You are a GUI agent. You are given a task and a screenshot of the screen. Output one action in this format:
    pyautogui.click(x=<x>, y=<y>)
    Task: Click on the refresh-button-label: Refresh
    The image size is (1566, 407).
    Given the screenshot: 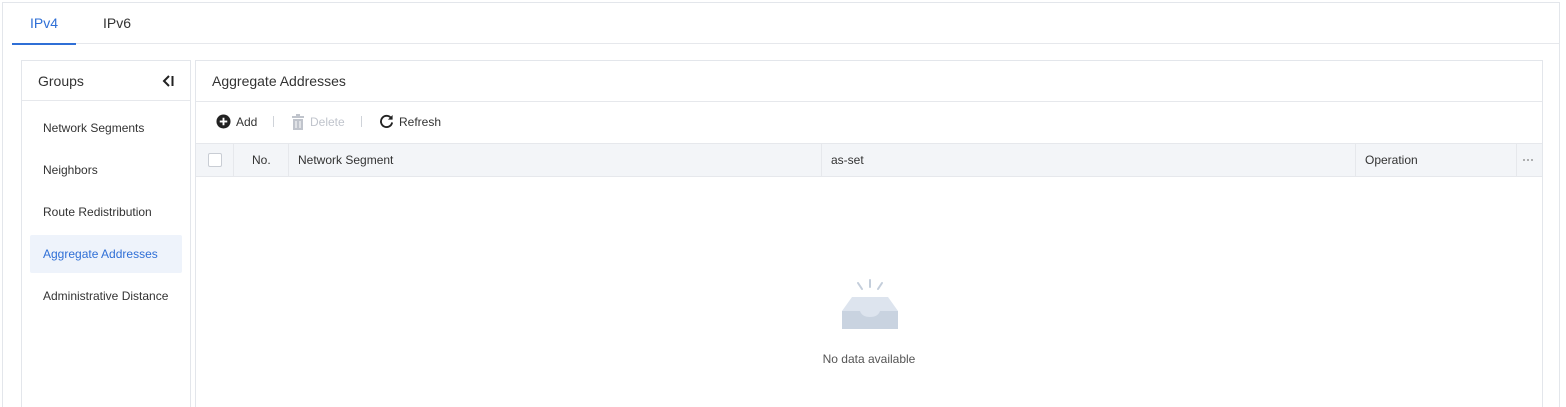 What is the action you would take?
    pyautogui.click(x=420, y=121)
    